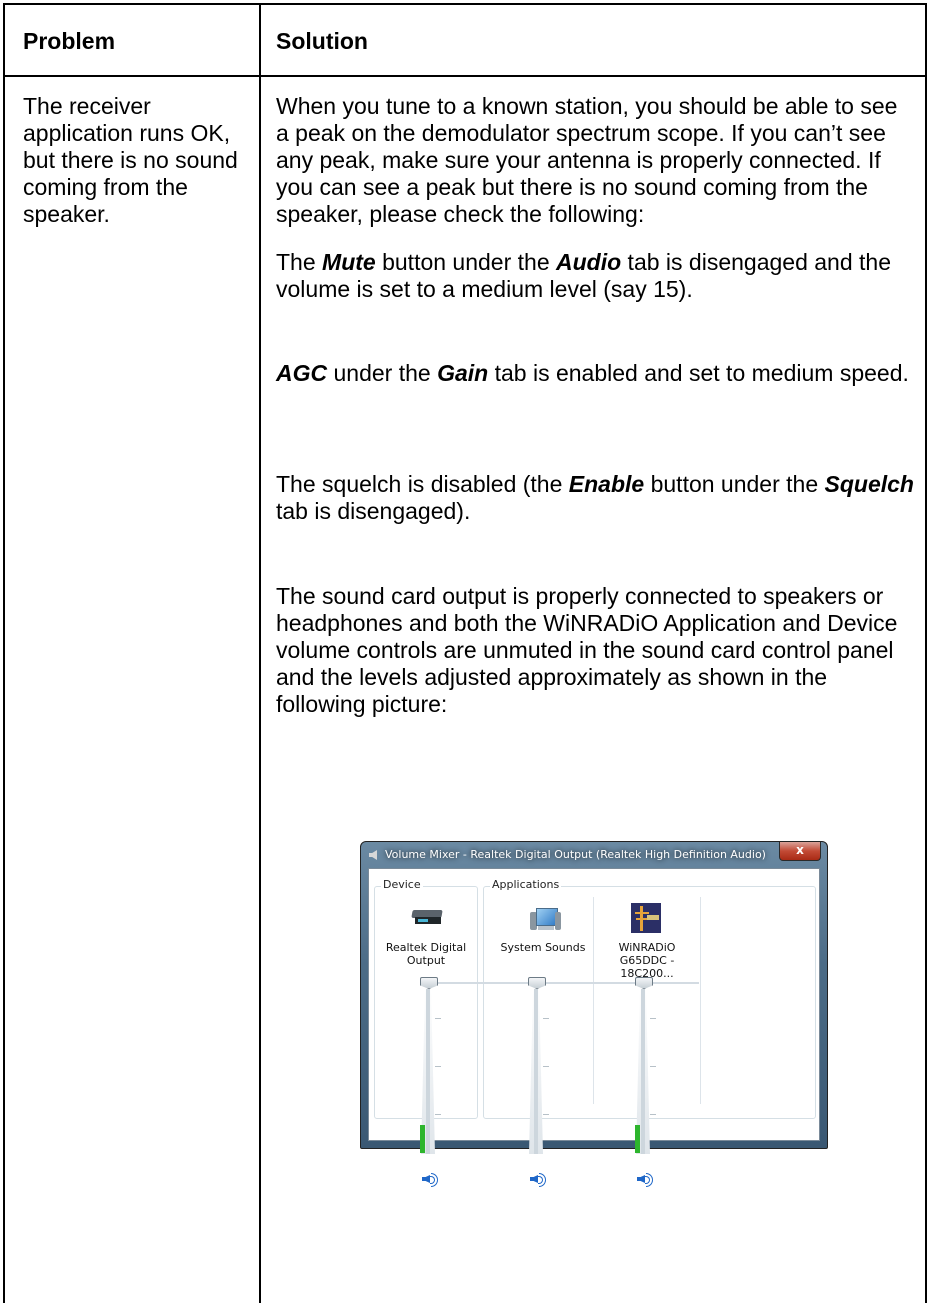  I want to click on winradio-icon, so click(646, 918).